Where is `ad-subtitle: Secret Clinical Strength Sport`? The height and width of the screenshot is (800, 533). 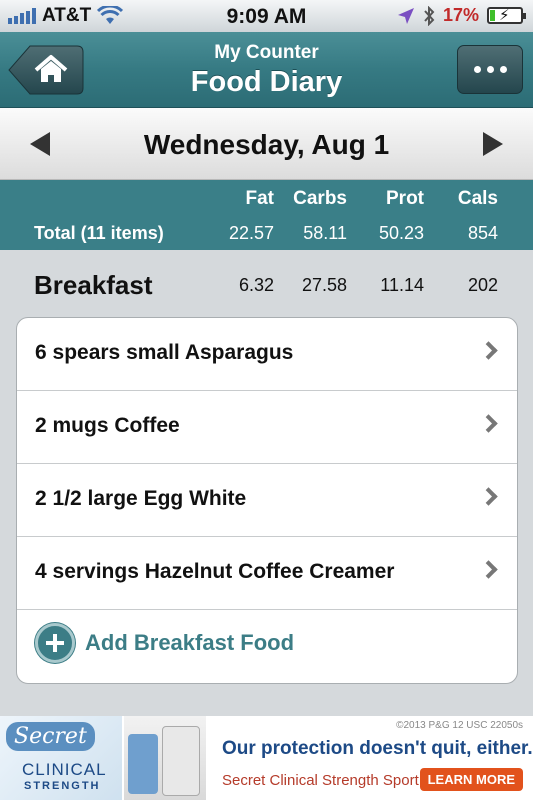
ad-subtitle: Secret Clinical Strength Sport is located at coordinates (320, 780).